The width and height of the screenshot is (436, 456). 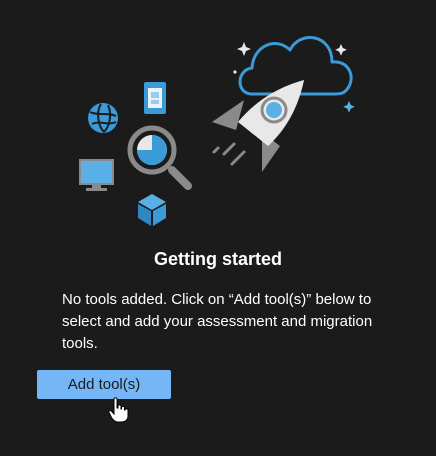 I want to click on page-title: Getting started, so click(x=217, y=259).